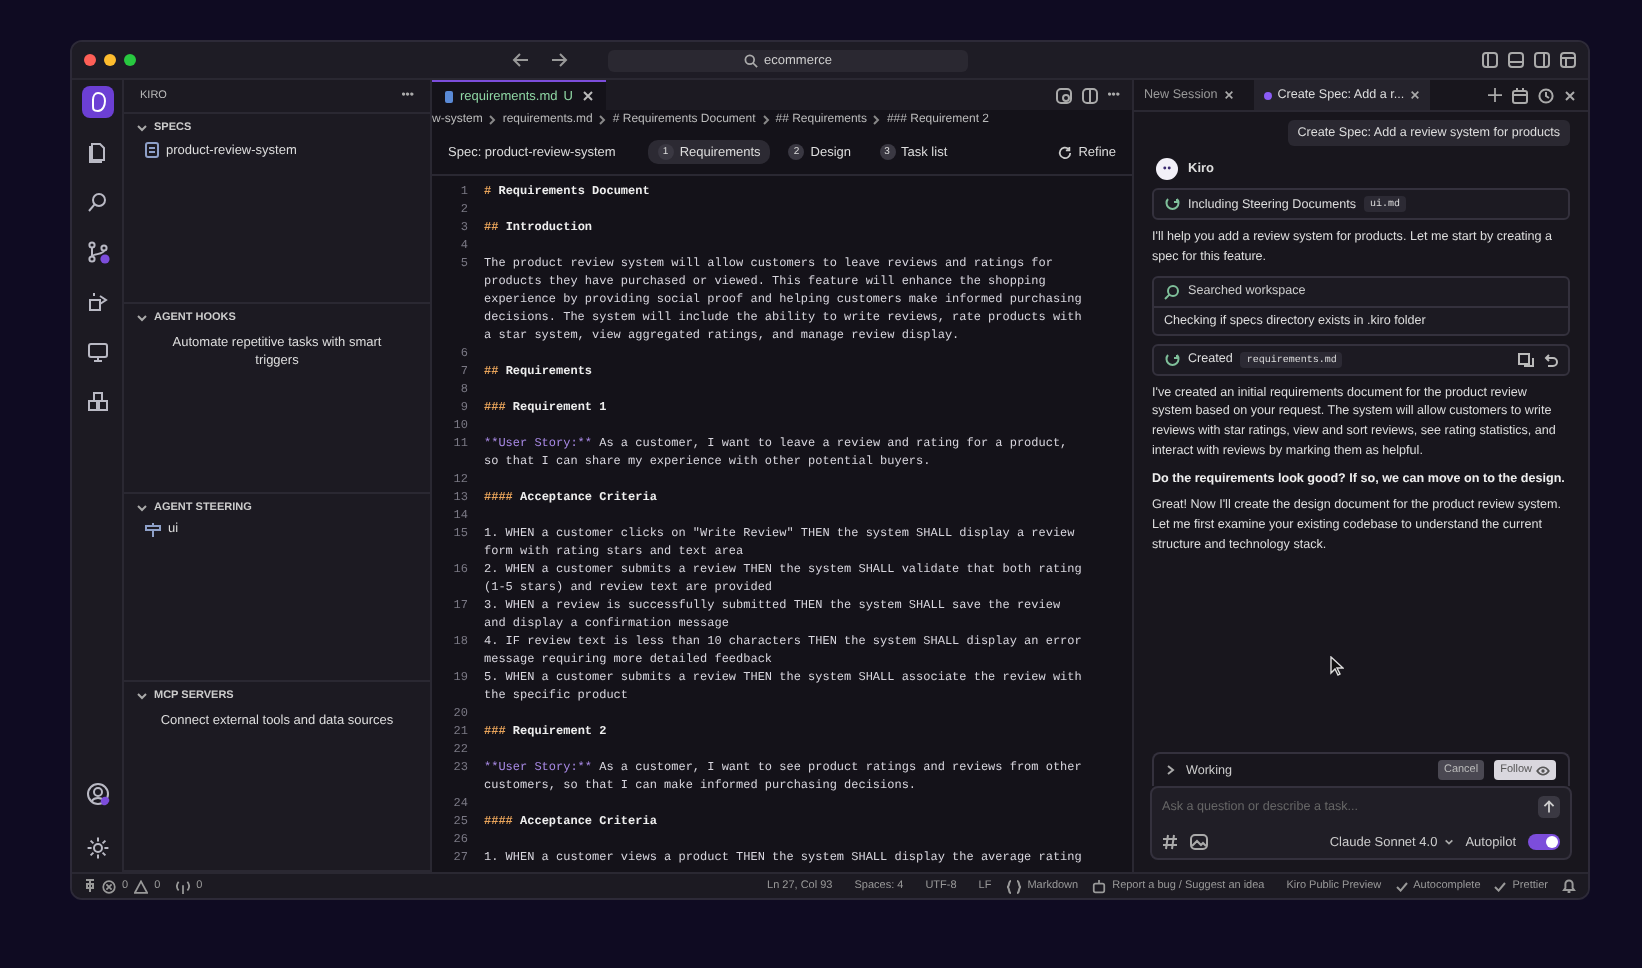 The image size is (1642, 968). Describe the element at coordinates (90, 886) in the screenshot. I see `remote-icon` at that location.